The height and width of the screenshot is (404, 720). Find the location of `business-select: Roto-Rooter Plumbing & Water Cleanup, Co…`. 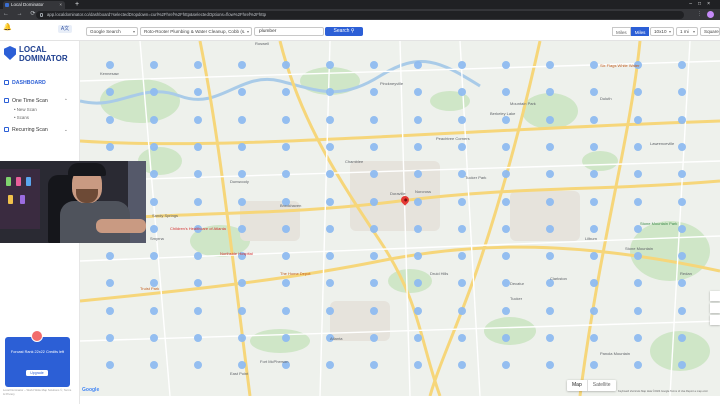

business-select: Roto-Rooter Plumbing & Water Cleanup, Co… is located at coordinates (196, 31).